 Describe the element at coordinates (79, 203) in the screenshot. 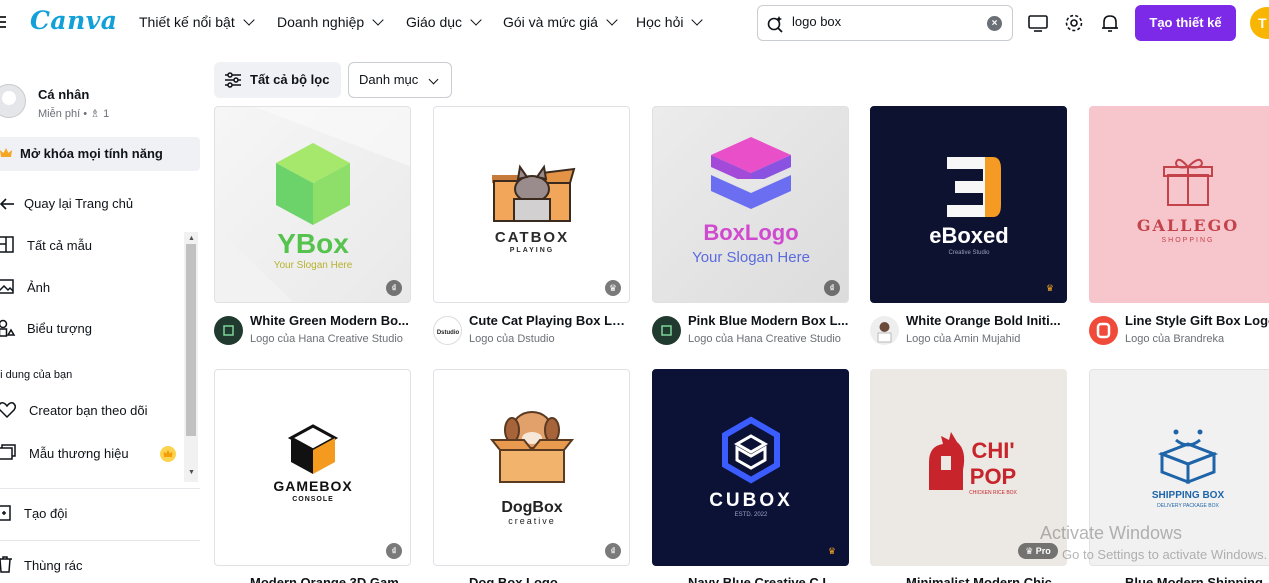

I see `back-home-label: Quay lại Trang chủ` at that location.